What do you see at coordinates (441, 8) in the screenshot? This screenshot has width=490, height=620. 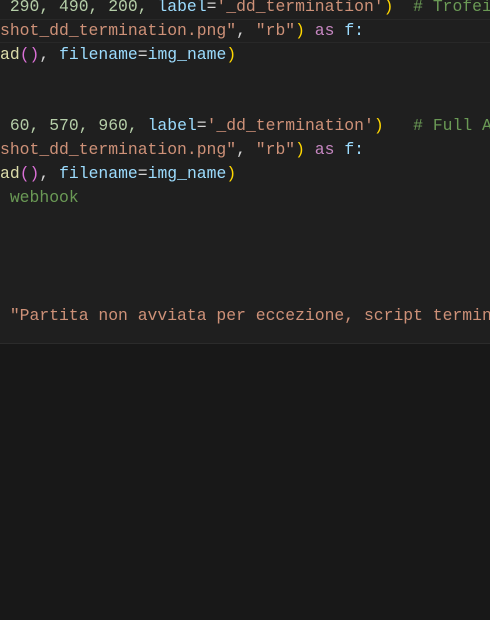 I see `token-comment: # Trofei` at bounding box center [441, 8].